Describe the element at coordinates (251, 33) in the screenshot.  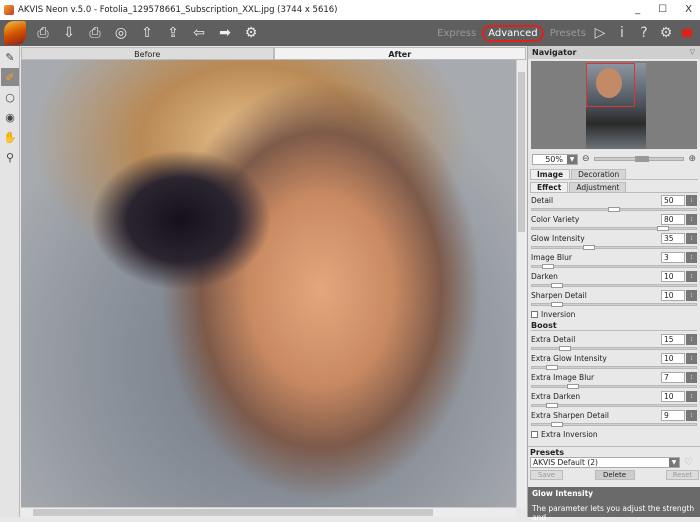
I see `batch-gear-icon: ⚙` at that location.